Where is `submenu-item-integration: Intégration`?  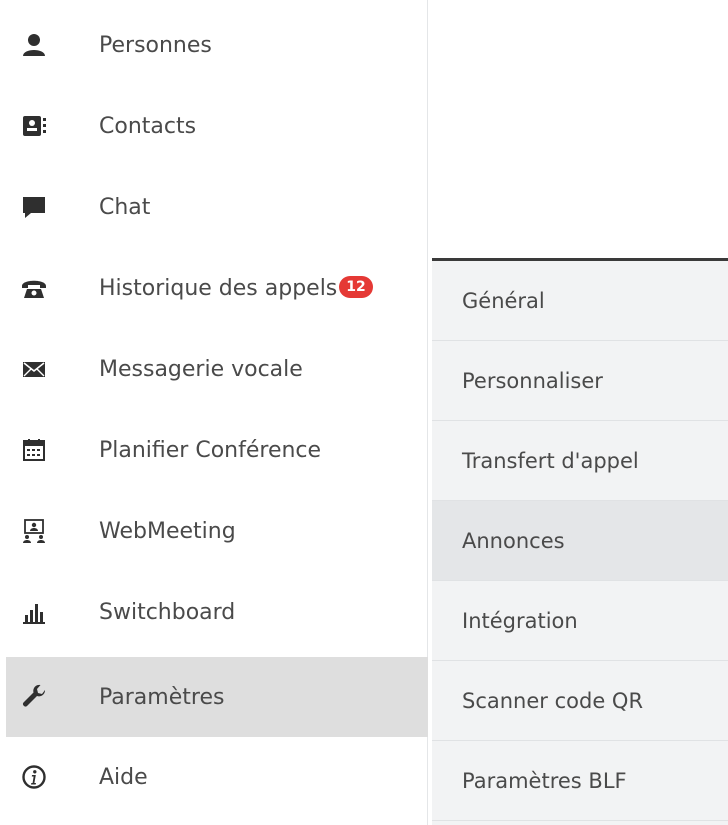
submenu-item-integration: Intégration is located at coordinates (580, 621).